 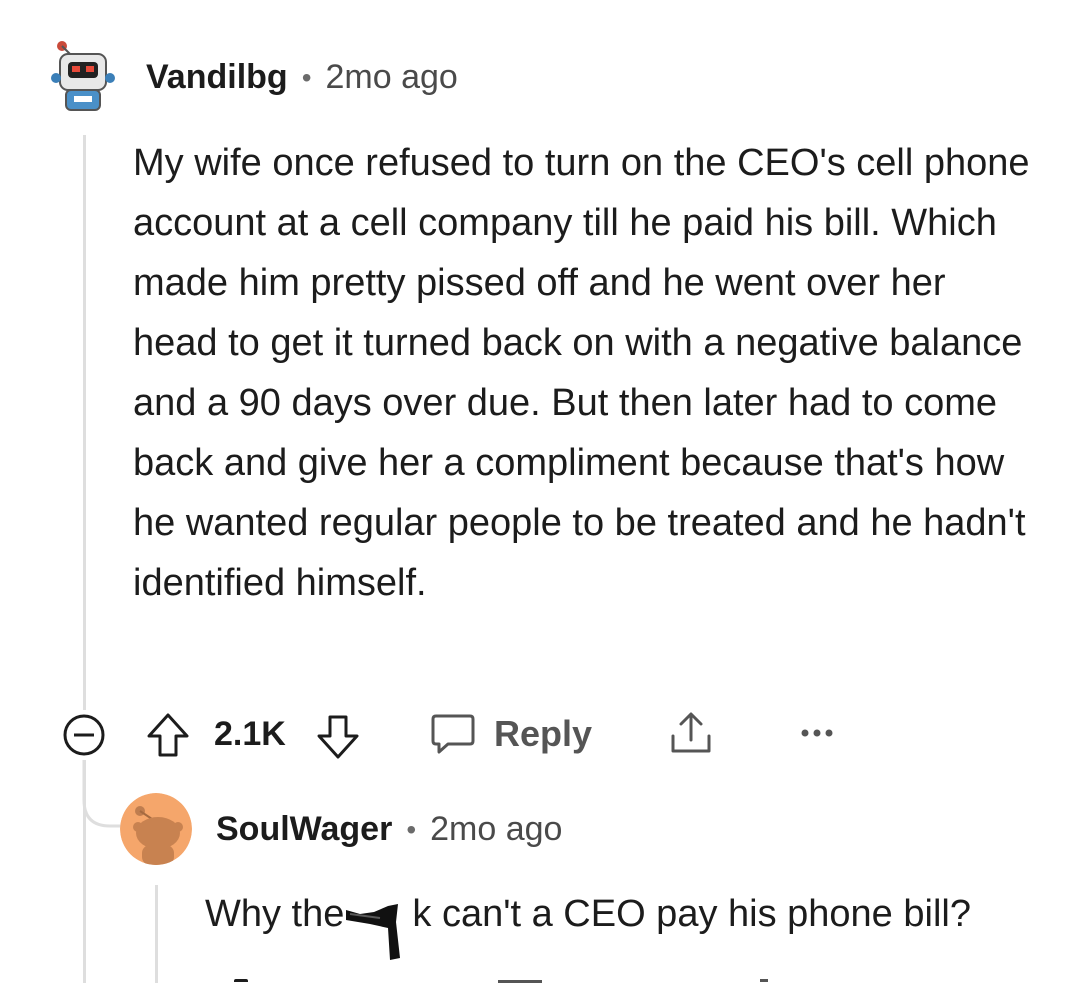 I want to click on reply-actions-partial, so click(x=506, y=979).